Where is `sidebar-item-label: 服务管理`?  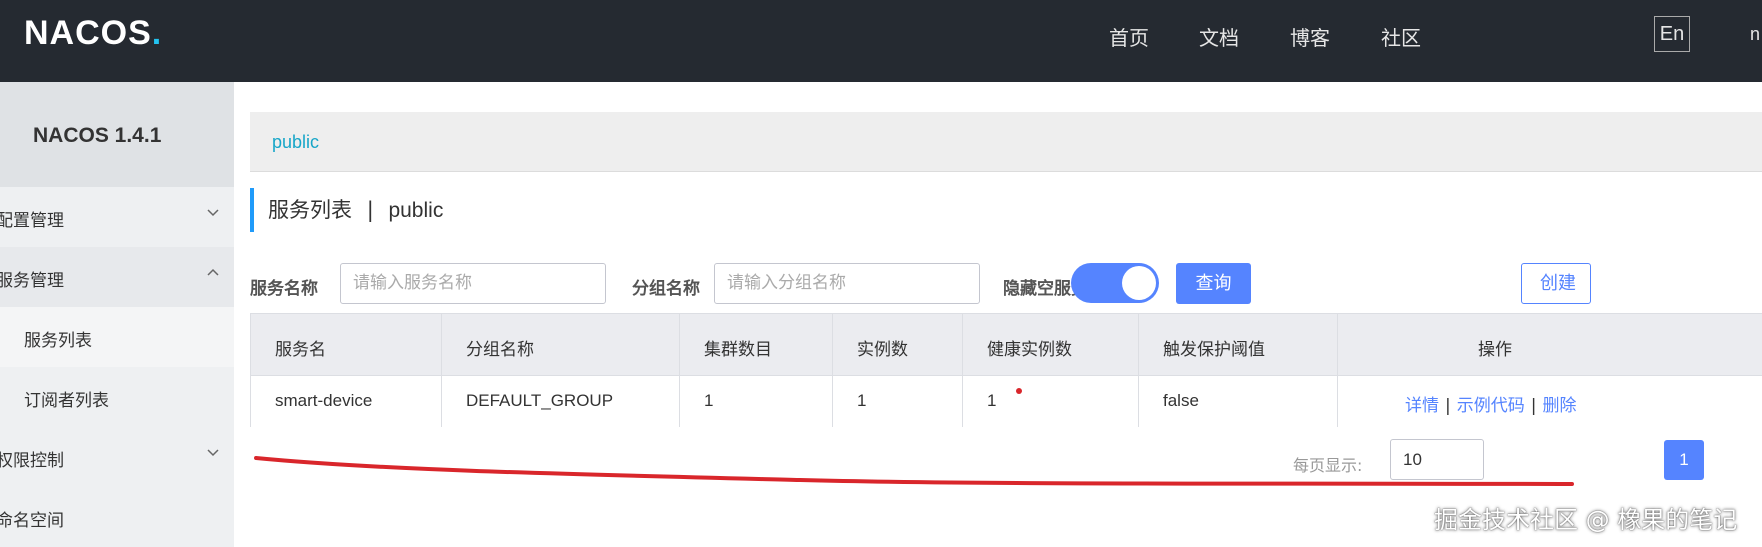 sidebar-item-label: 服务管理 is located at coordinates (32, 281).